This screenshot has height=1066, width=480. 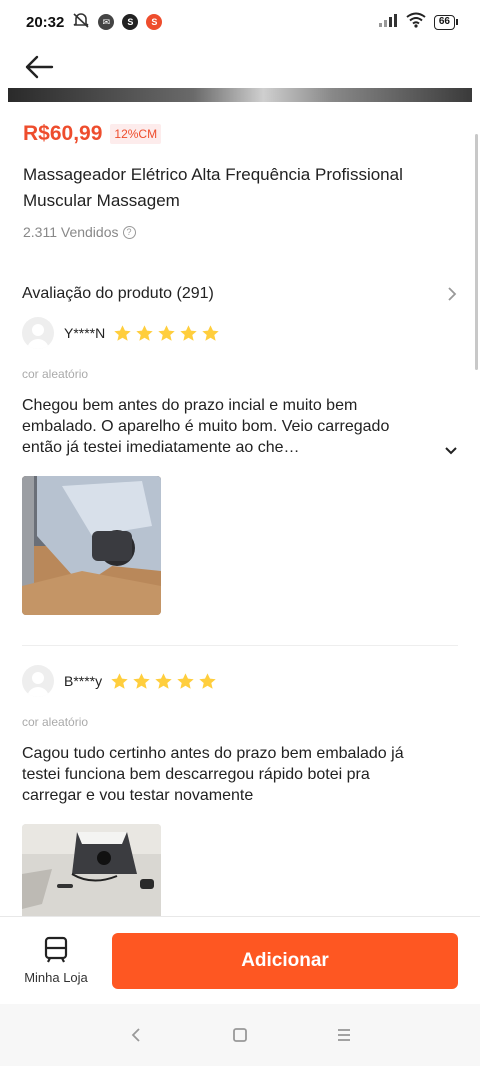 I want to click on notification-icon: S, so click(x=130, y=22).